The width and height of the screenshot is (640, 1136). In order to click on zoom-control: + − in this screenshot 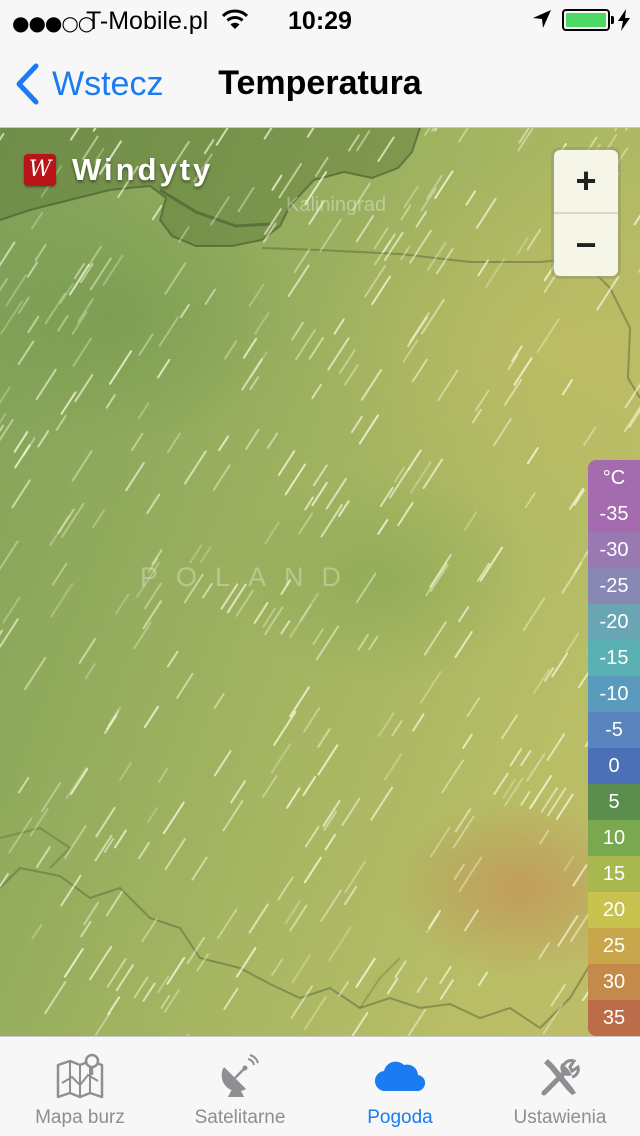, I will do `click(586, 213)`.